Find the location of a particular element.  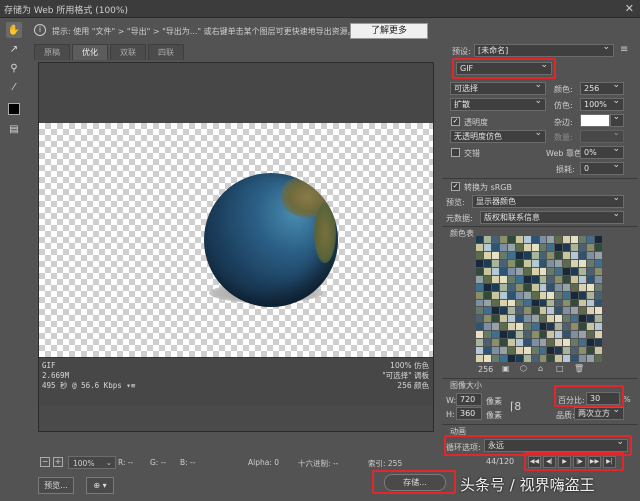

browser-preview-button: ⊕ ▾ is located at coordinates (100, 485).